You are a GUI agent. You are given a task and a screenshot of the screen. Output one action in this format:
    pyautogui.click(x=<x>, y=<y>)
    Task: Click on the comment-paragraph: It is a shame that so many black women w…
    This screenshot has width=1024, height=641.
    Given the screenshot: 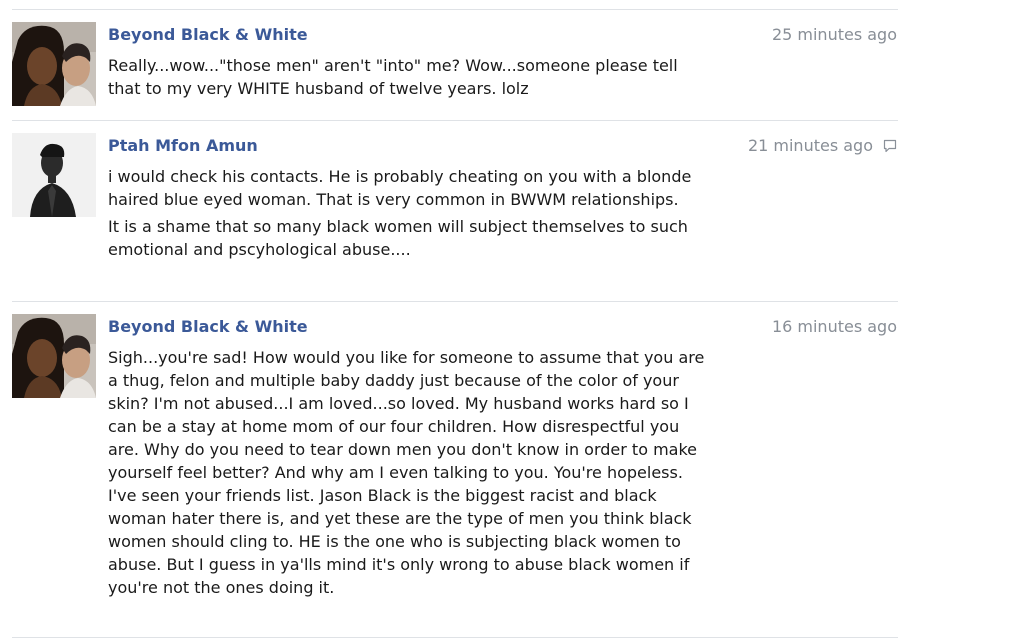 What is the action you would take?
    pyautogui.click(x=398, y=238)
    